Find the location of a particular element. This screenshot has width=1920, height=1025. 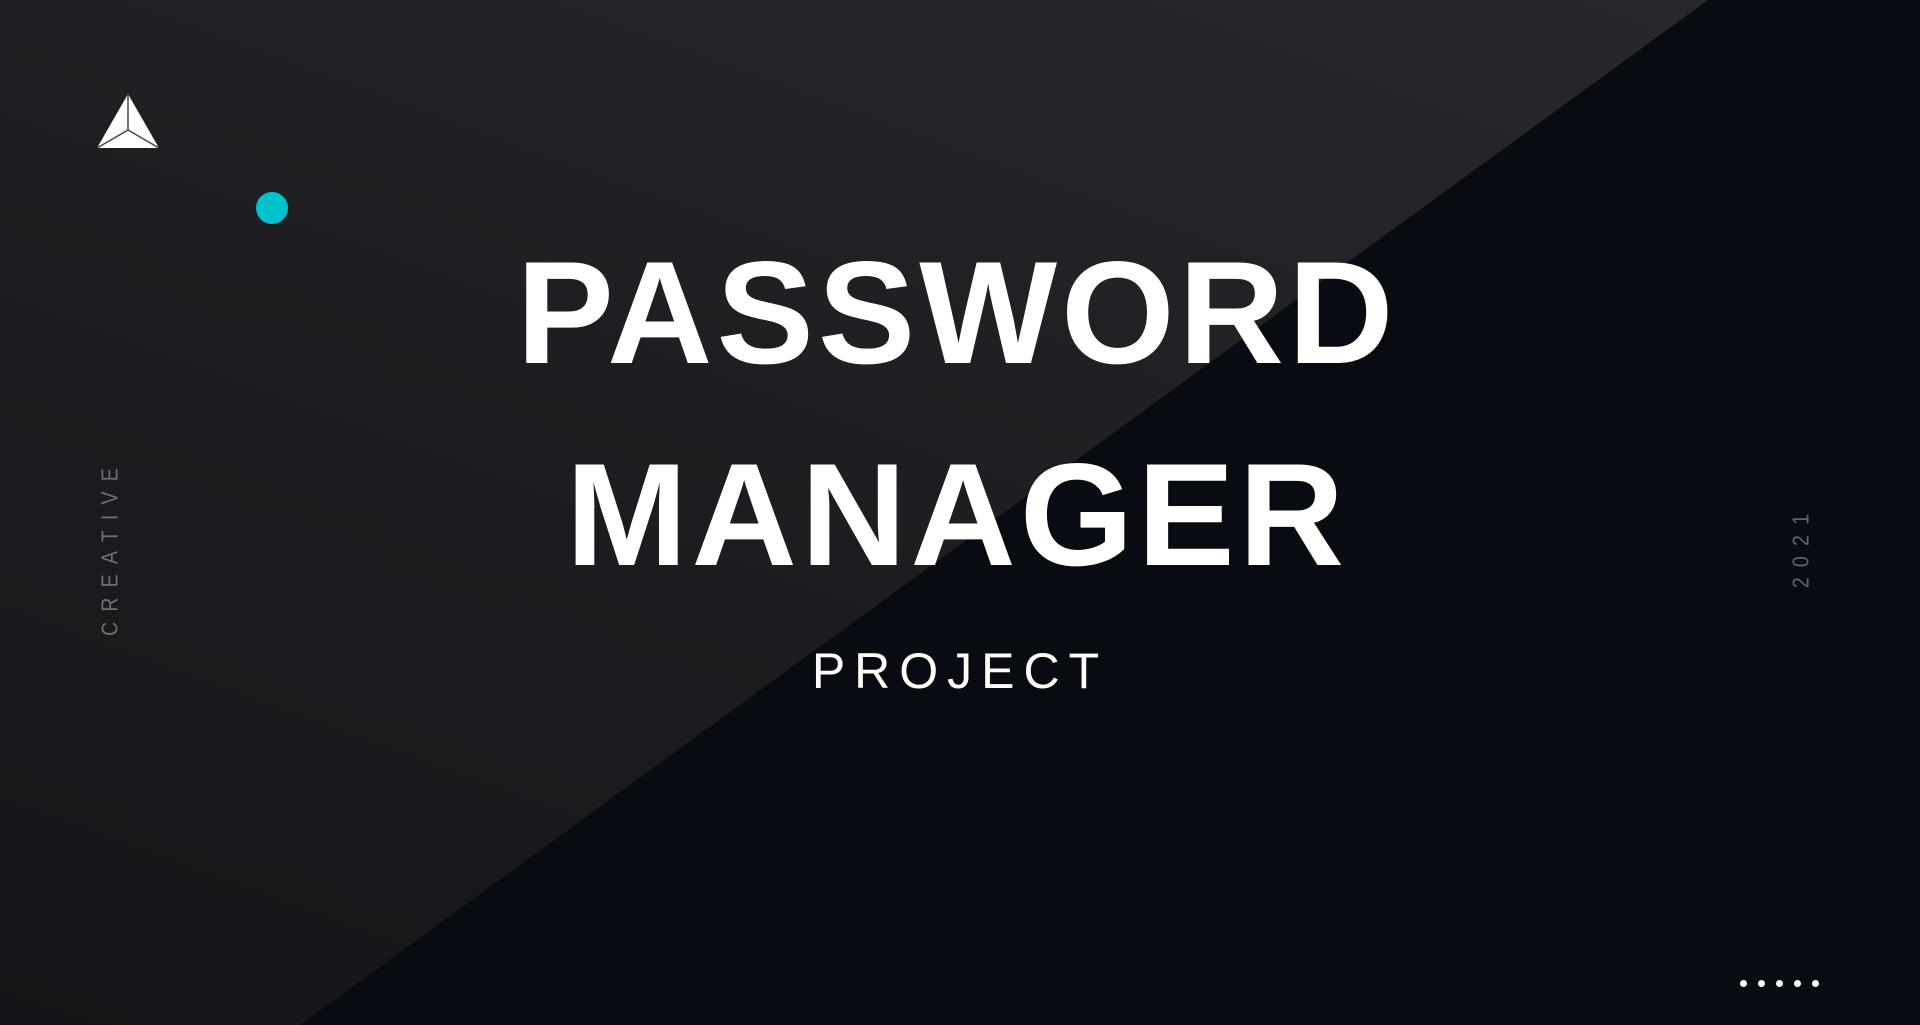

pyramid-logo-icon is located at coordinates (128, 121).